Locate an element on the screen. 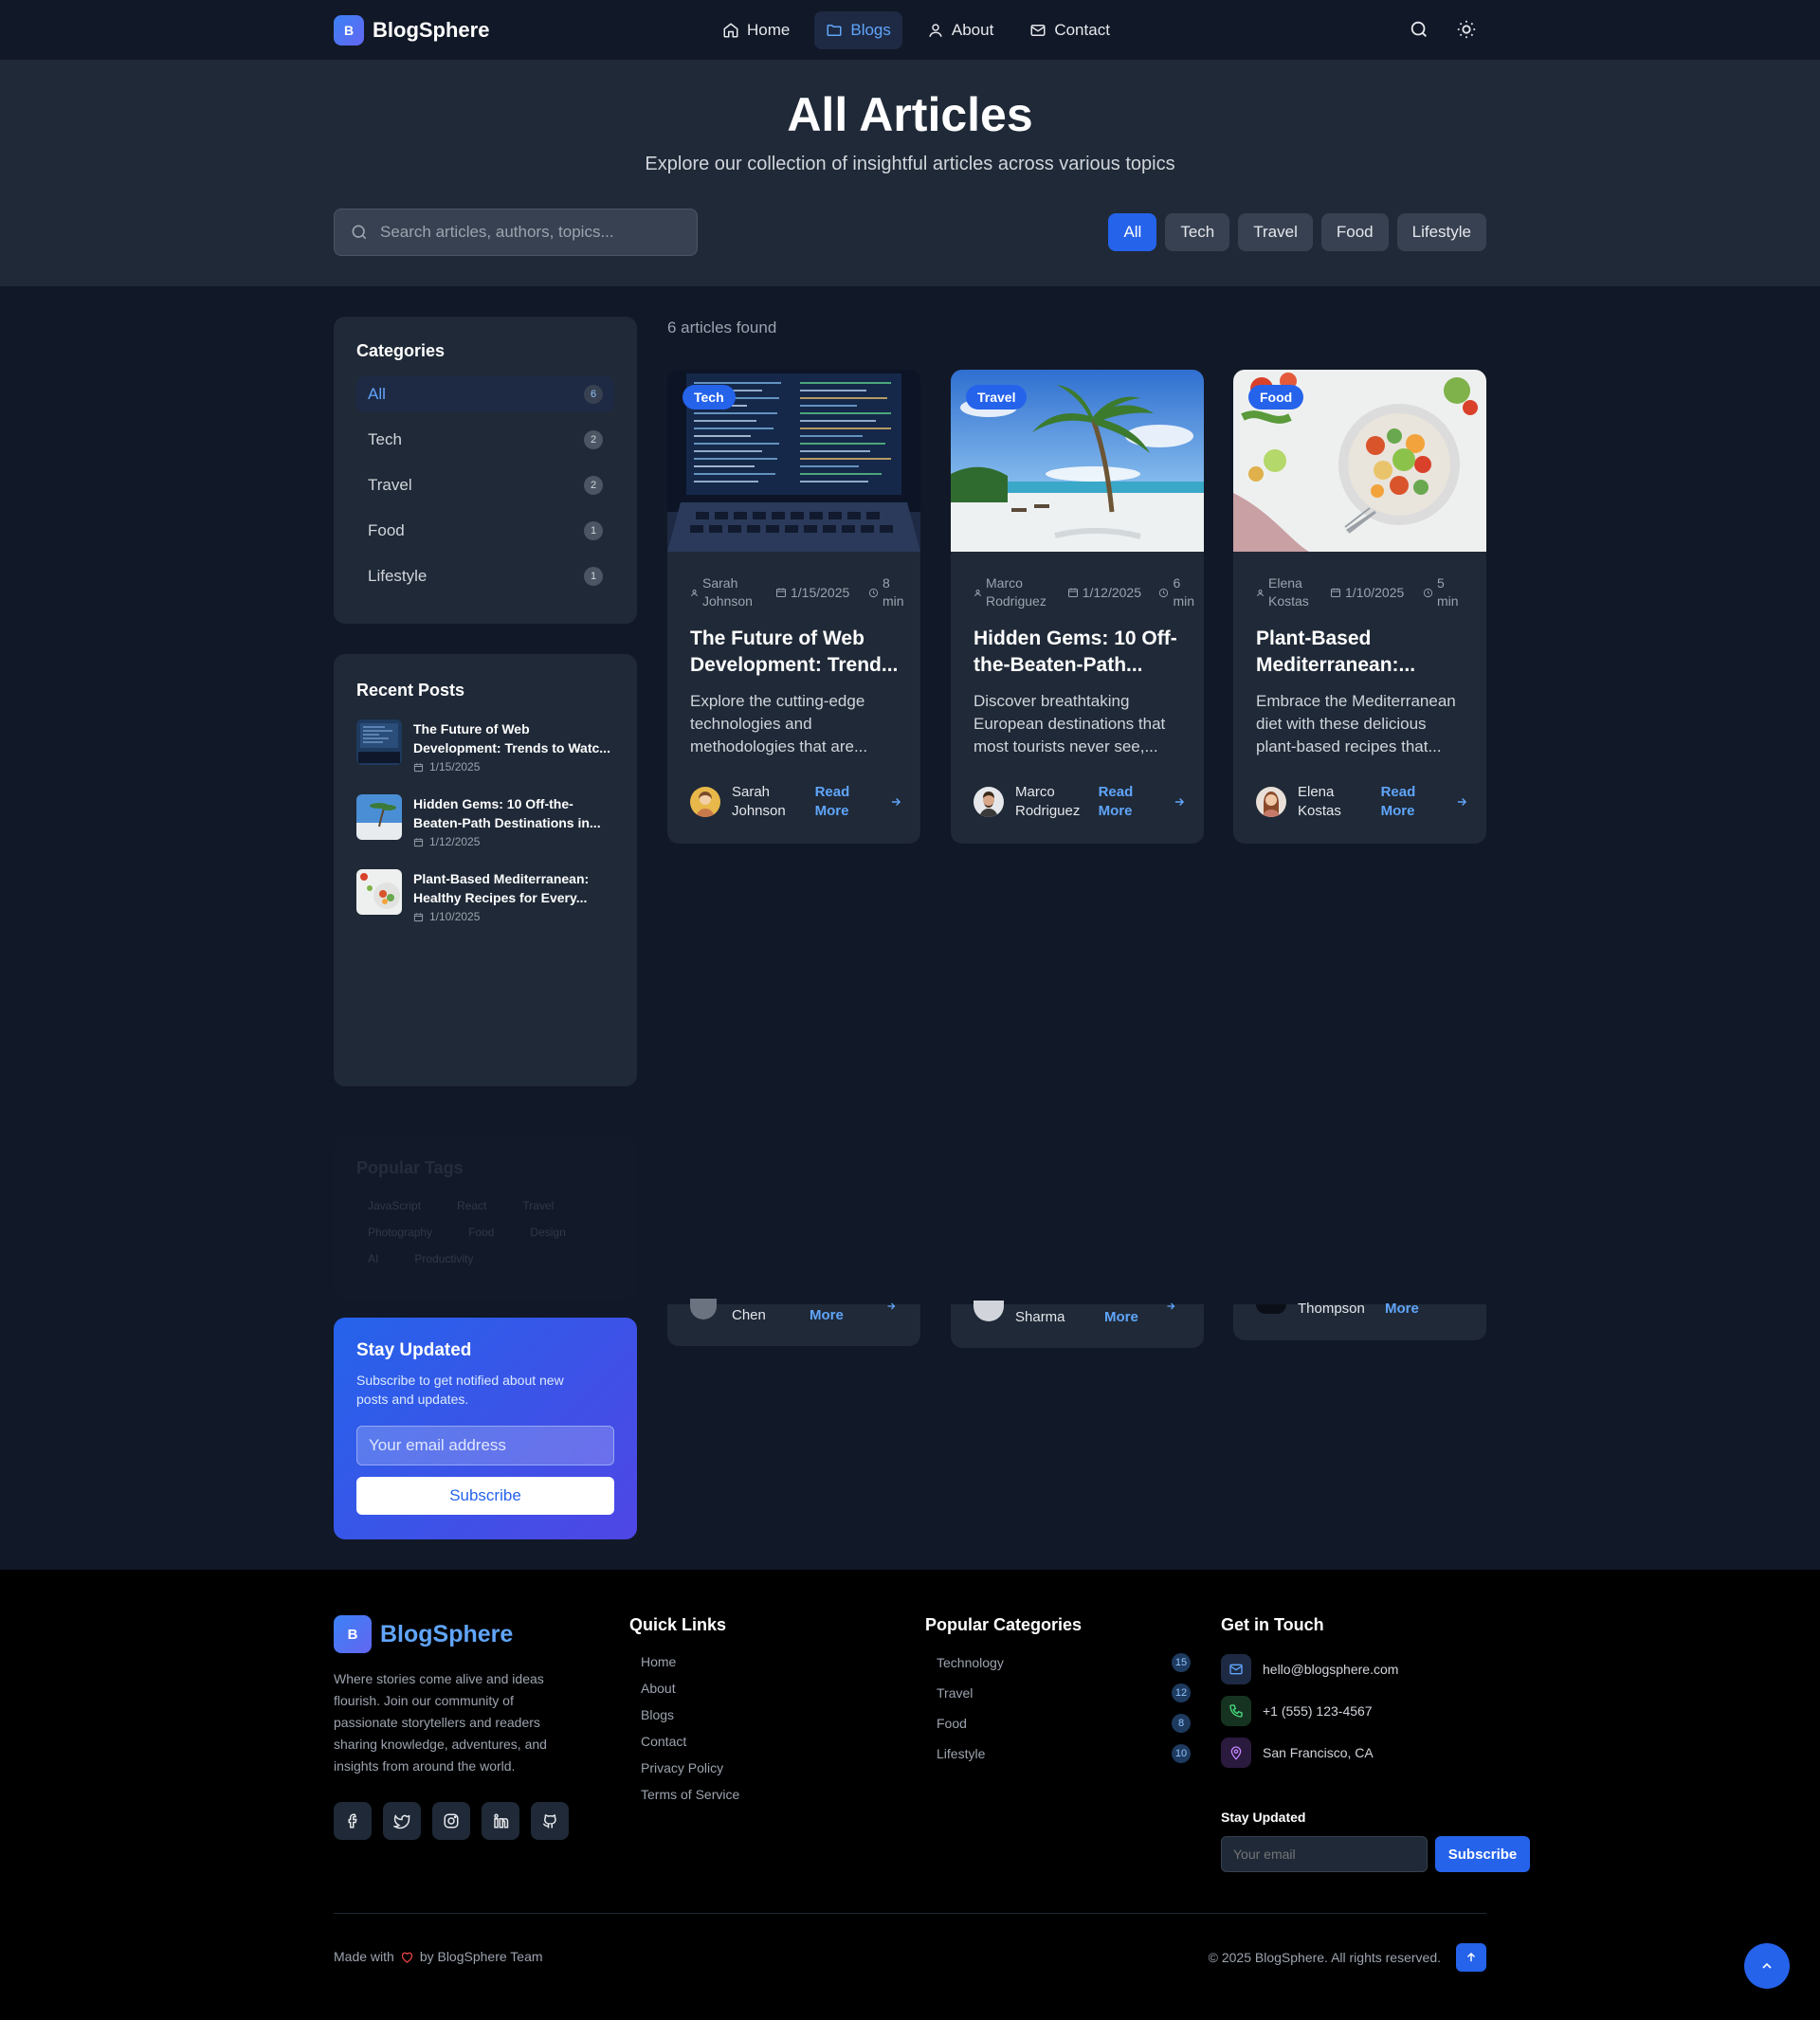 This screenshot has width=1820, height=2020. article-tag: Travel is located at coordinates (997, 397).